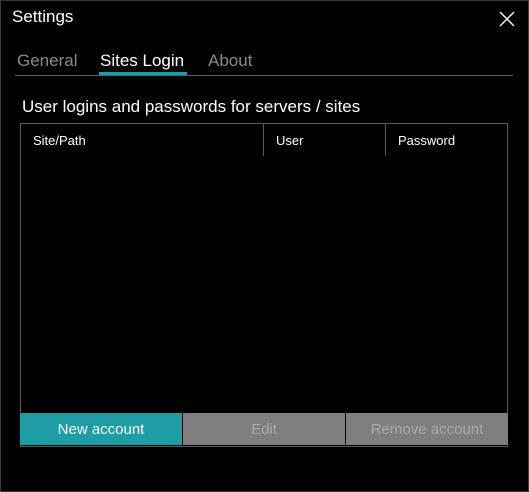 This screenshot has width=529, height=492. What do you see at coordinates (427, 429) in the screenshot?
I see `remove-account-button: Remove account` at bounding box center [427, 429].